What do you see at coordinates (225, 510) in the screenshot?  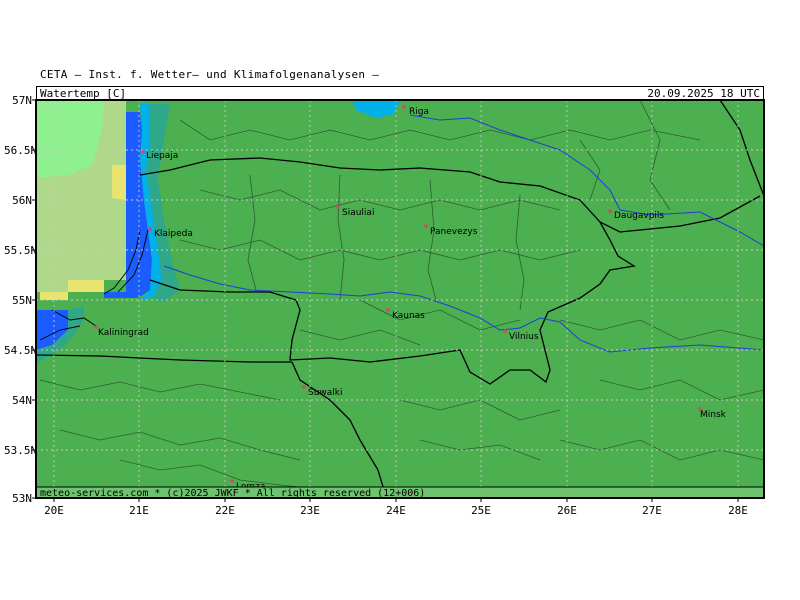 I see `lon-label-22: 22E` at bounding box center [225, 510].